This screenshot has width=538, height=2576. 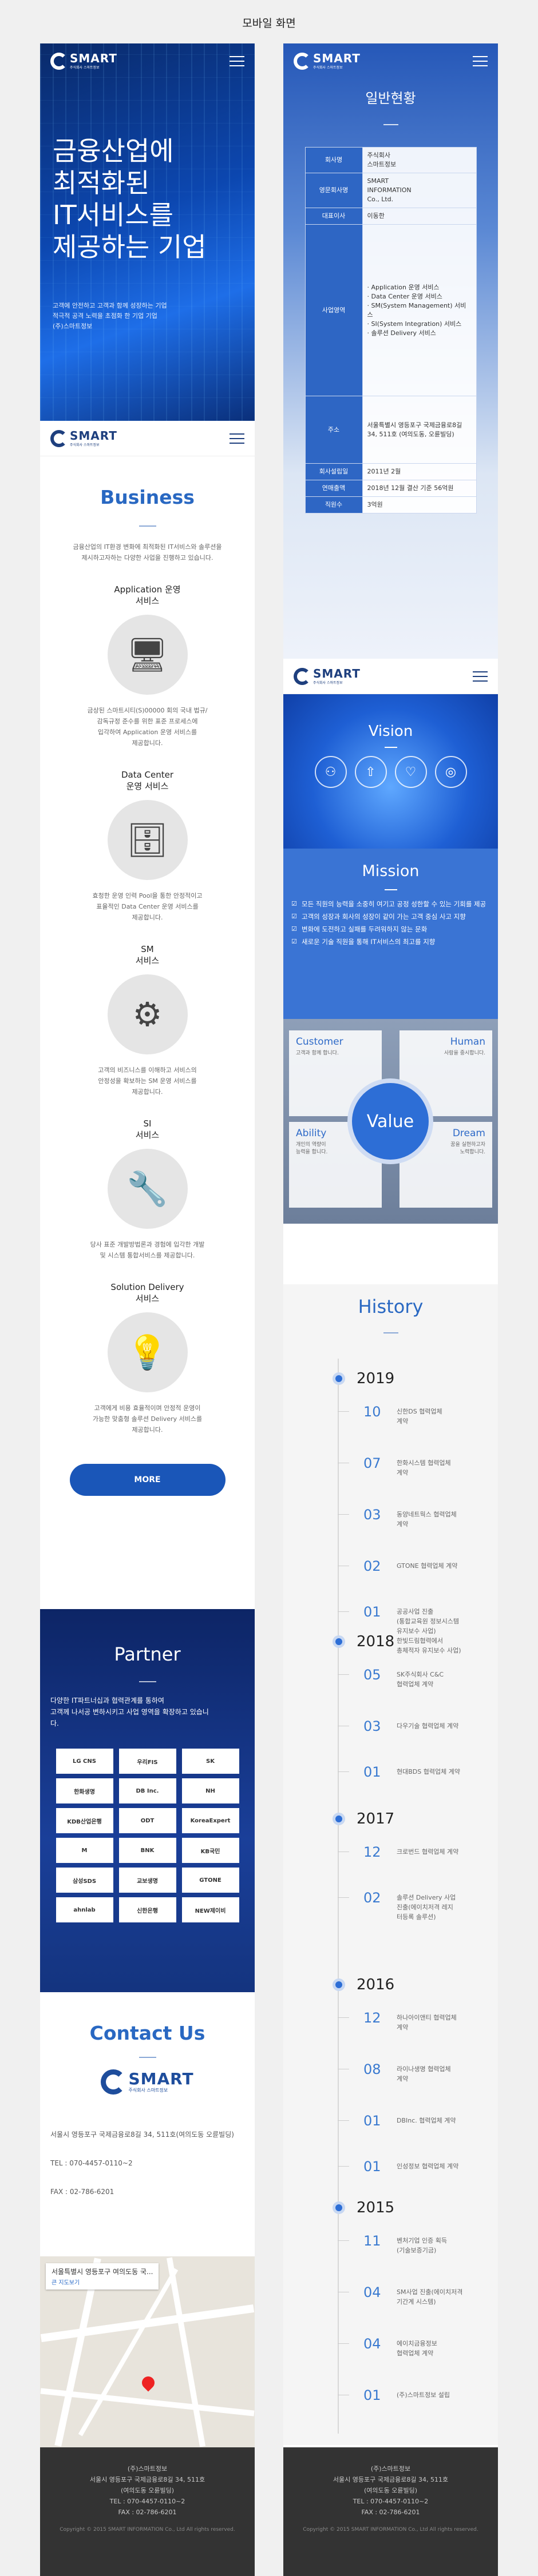 I want to click on divider, so click(x=148, y=1681).